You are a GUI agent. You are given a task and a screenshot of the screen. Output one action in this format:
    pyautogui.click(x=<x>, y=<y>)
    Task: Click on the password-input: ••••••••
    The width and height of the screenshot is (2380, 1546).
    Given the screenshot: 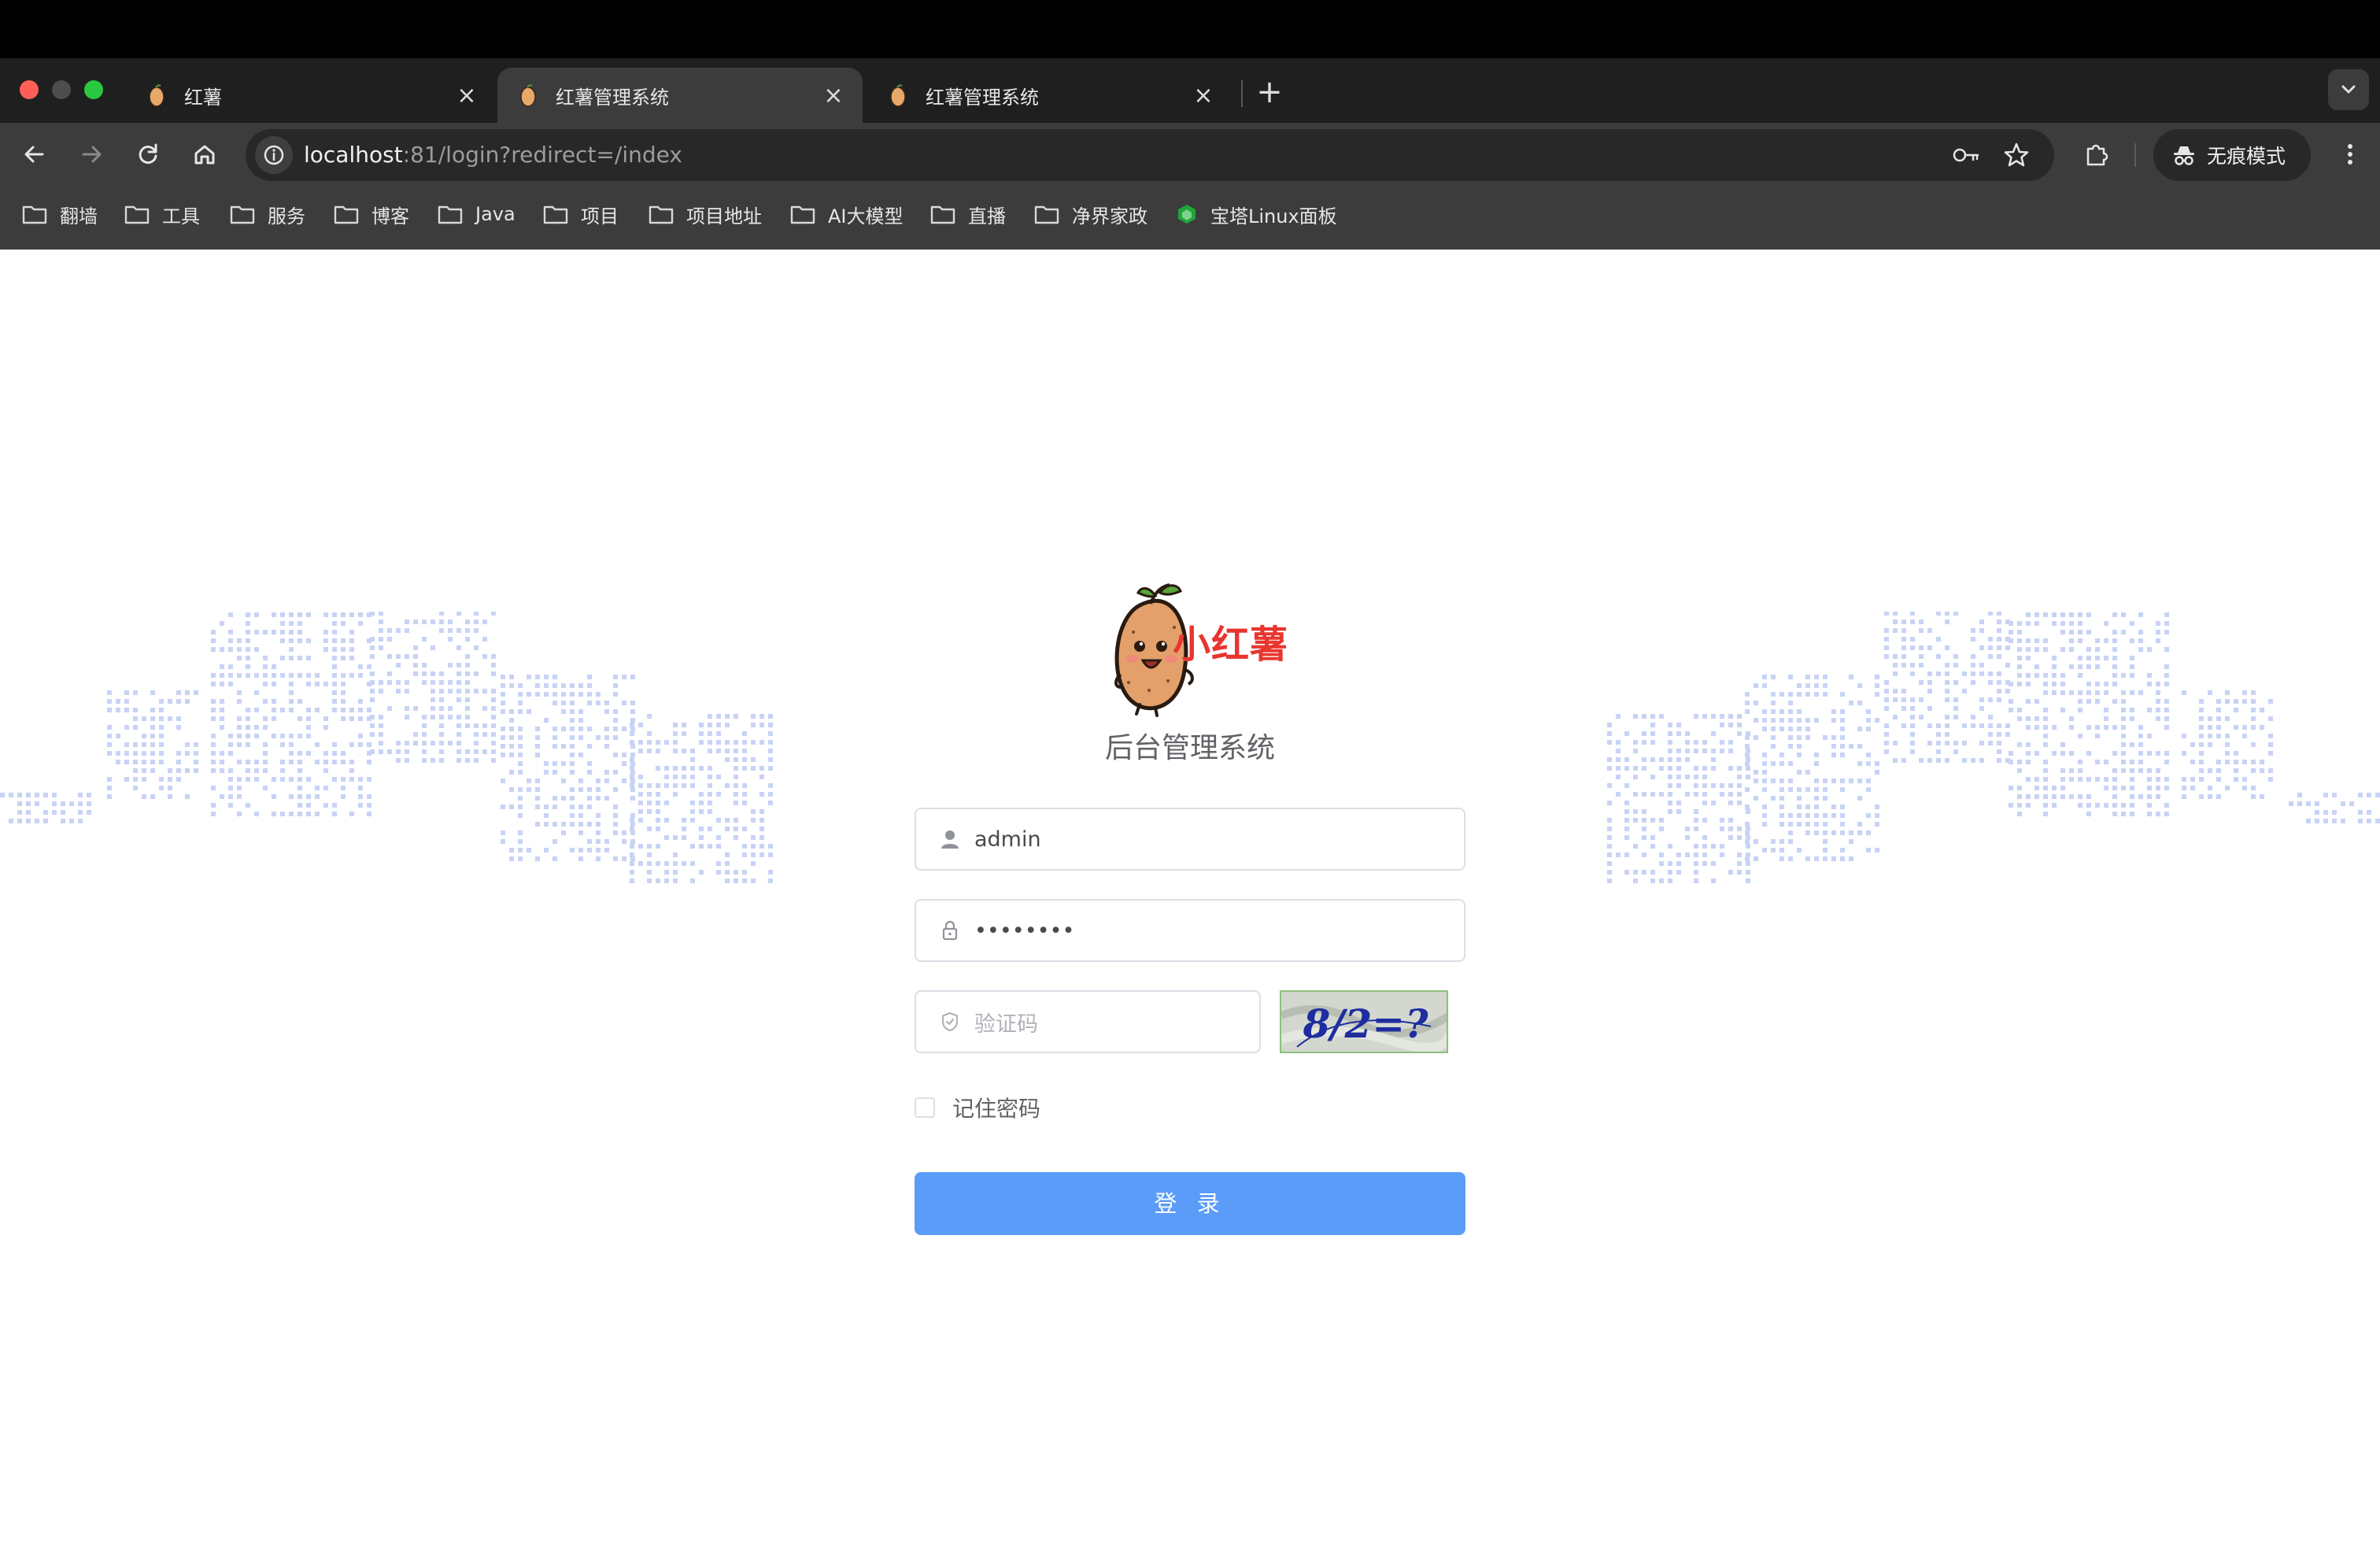 What is the action you would take?
    pyautogui.click(x=1190, y=930)
    